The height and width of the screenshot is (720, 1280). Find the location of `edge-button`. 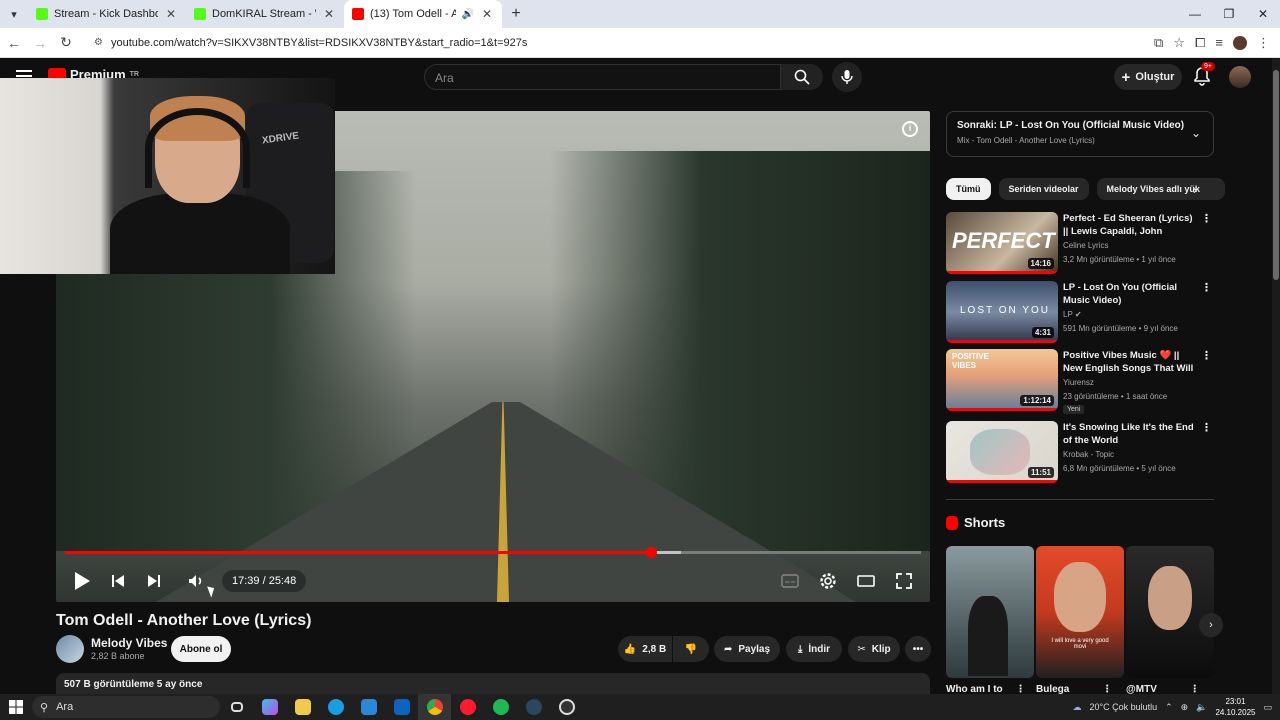

edge-button is located at coordinates (335, 707).